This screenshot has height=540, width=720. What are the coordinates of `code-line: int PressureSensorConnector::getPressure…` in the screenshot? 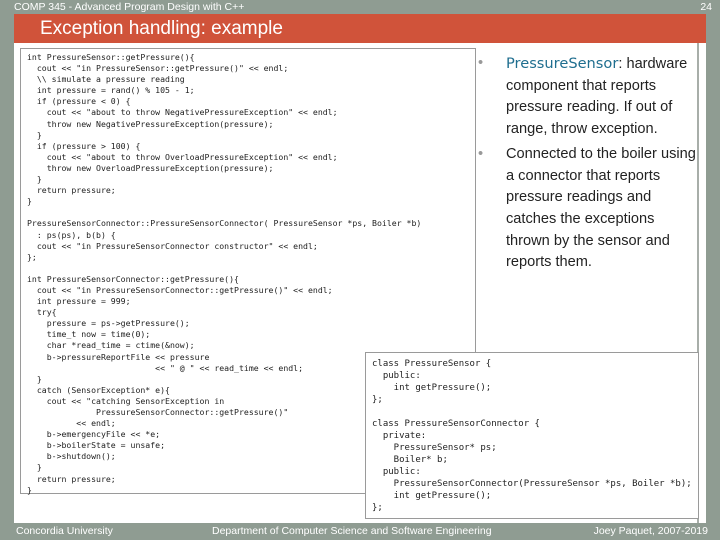 It's located at (133, 278).